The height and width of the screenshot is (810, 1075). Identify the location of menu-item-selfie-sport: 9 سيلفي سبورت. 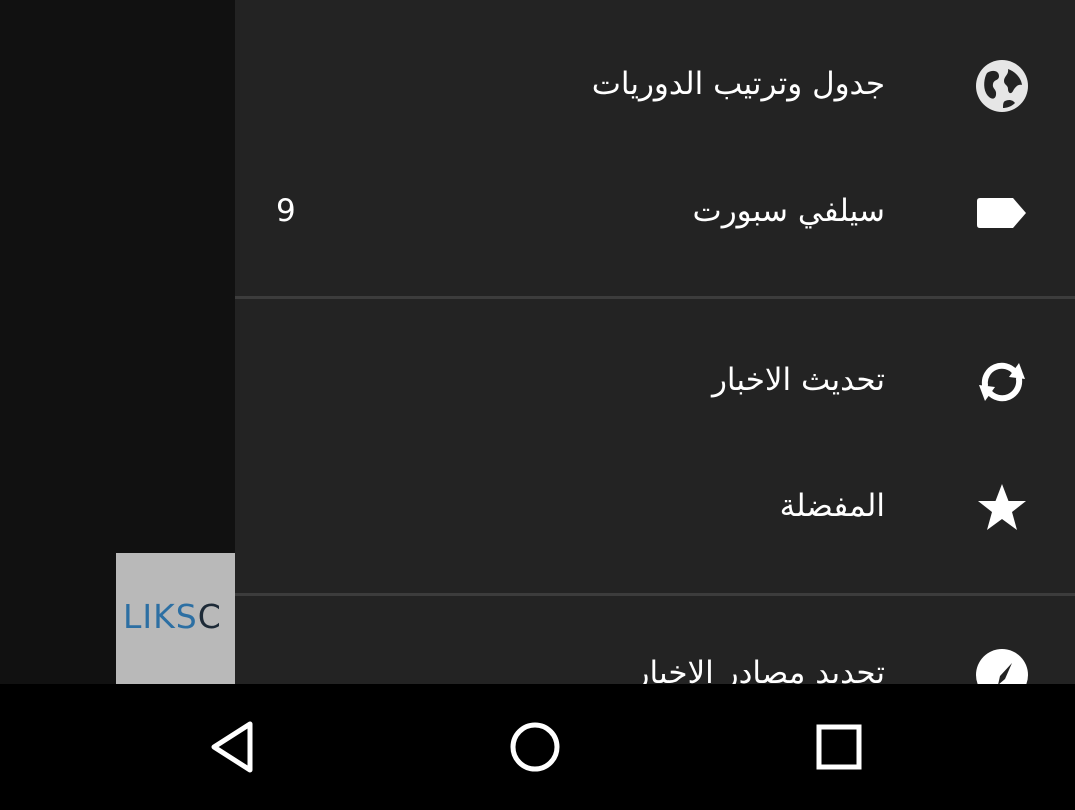
(655, 213).